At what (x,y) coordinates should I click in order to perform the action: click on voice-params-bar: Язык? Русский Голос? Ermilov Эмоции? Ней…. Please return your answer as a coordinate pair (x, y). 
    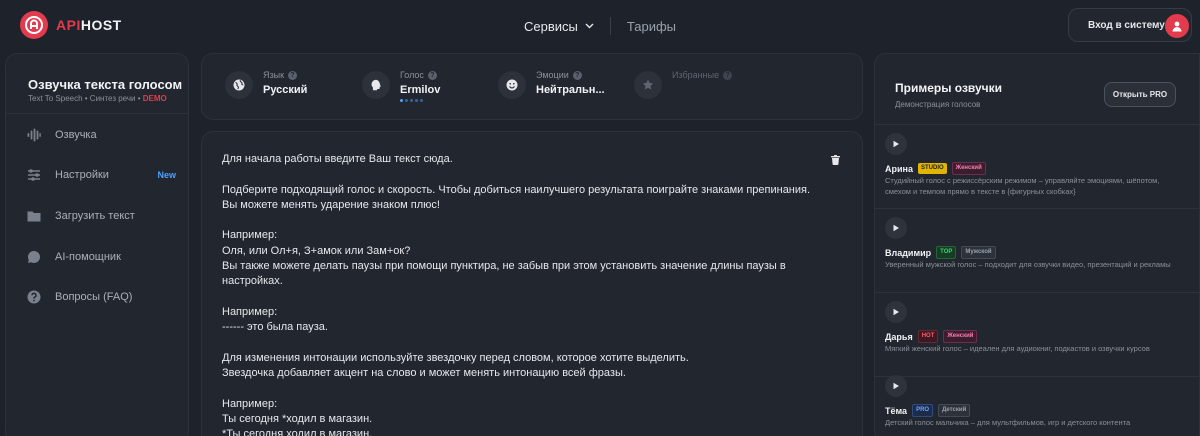
    Looking at the image, I should click on (532, 86).